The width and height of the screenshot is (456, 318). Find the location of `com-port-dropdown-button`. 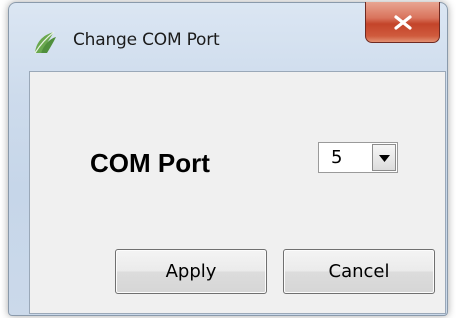

com-port-dropdown-button is located at coordinates (384, 157).